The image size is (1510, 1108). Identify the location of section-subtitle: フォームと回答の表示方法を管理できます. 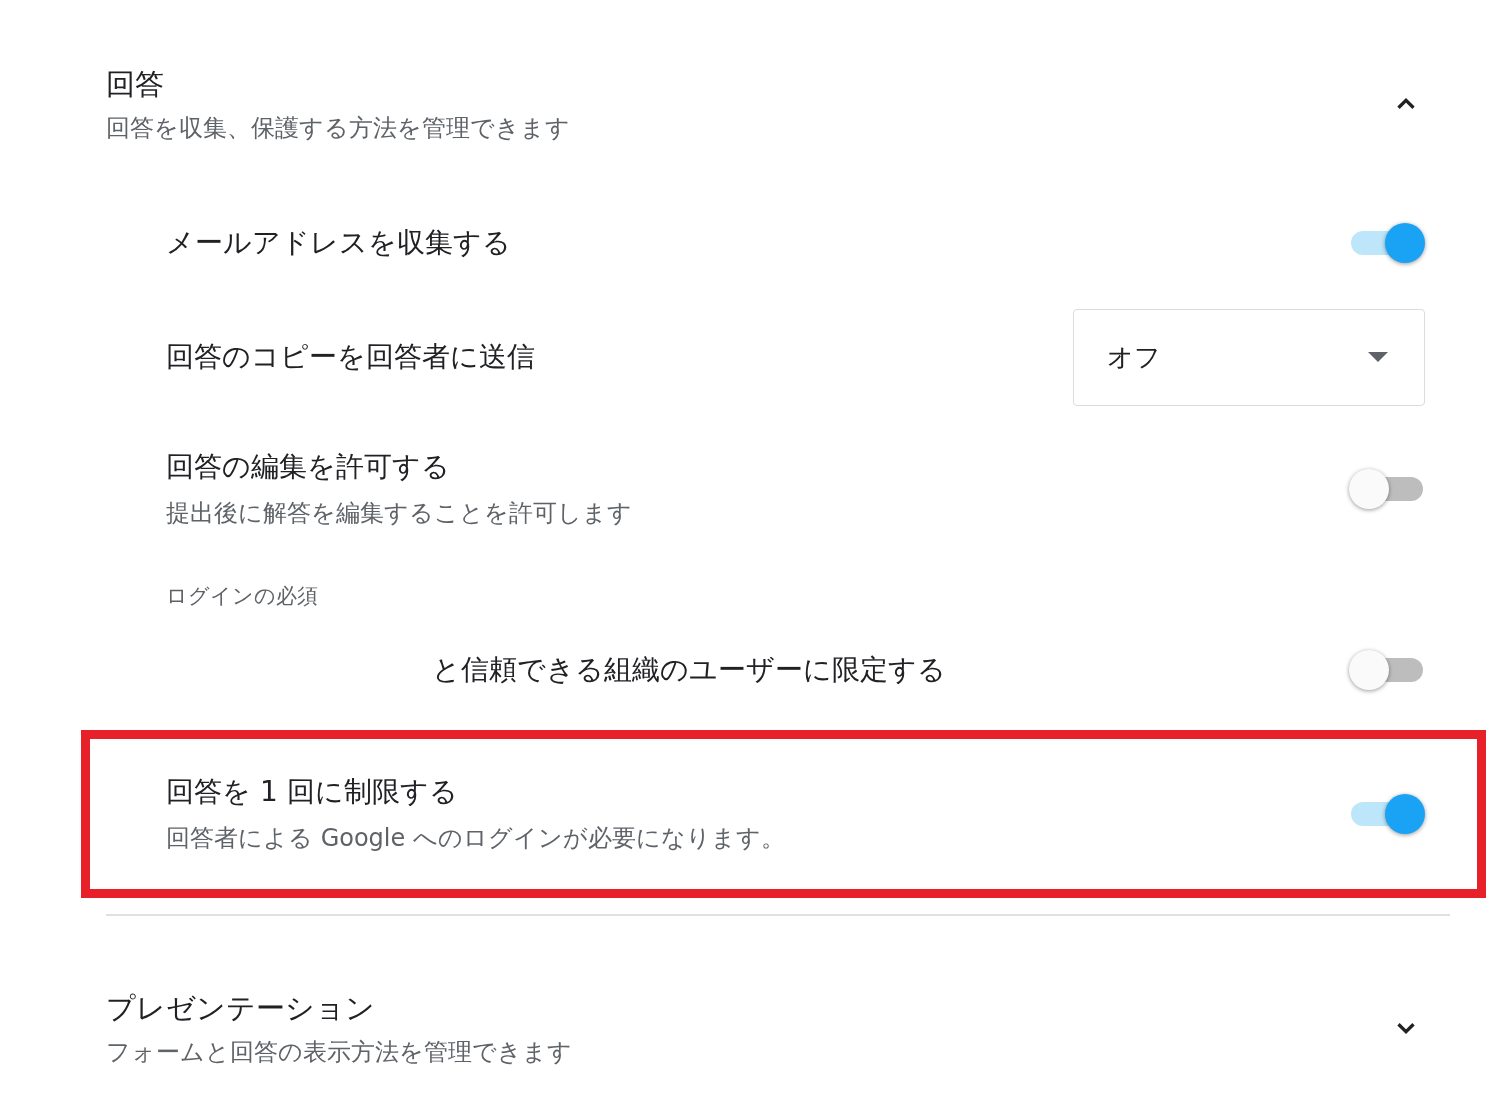
(339, 1052).